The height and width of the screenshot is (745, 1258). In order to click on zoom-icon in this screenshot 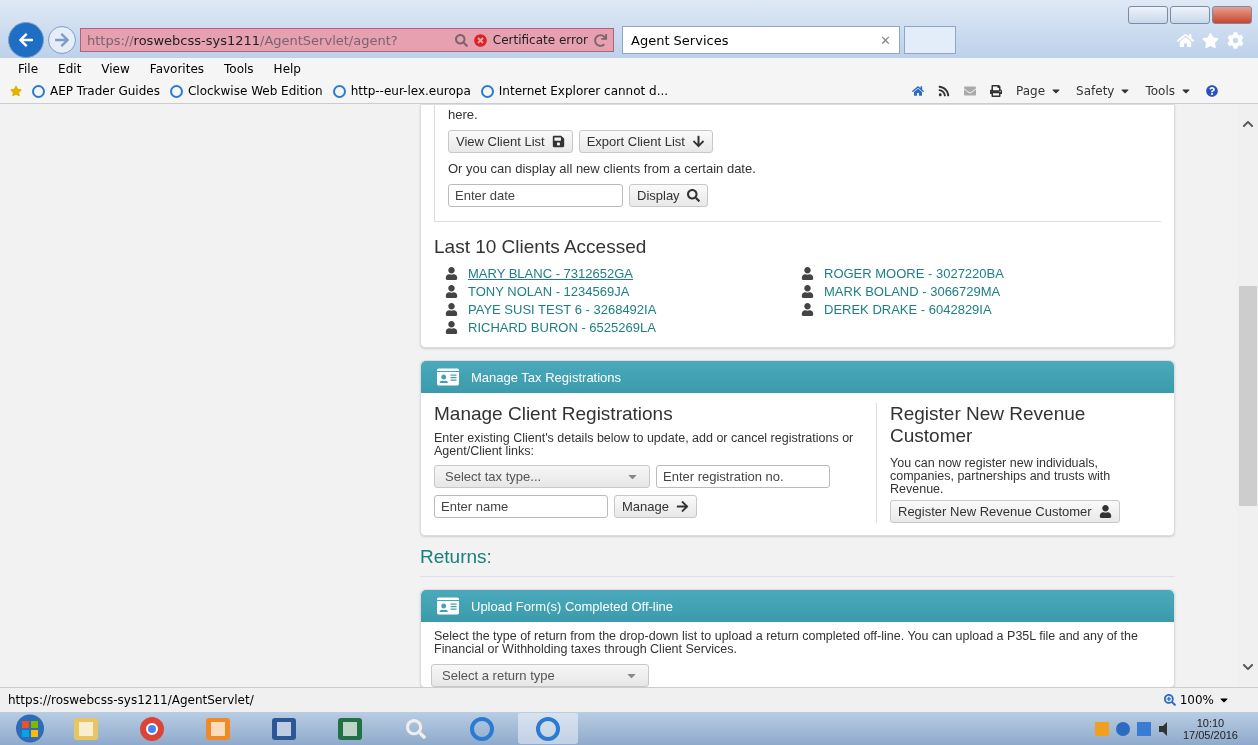, I will do `click(1169, 700)`.